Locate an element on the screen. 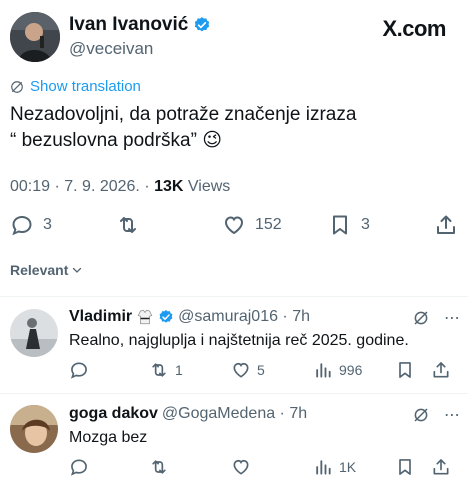  tweet-text-line-2: “ bezuslovna podrška” 😉 is located at coordinates (116, 140).